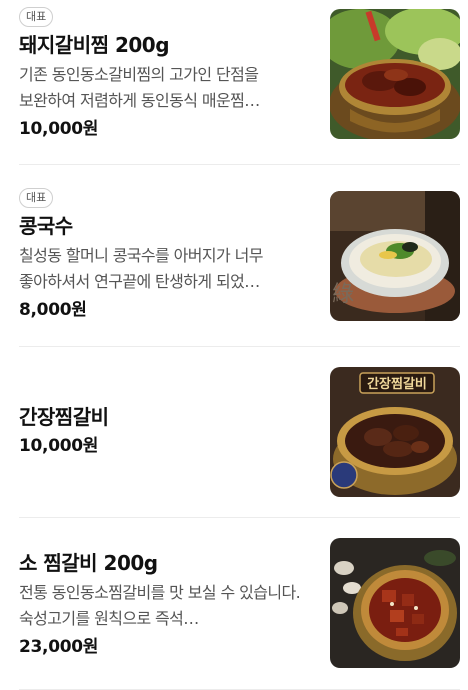 This screenshot has width=468, height=690. Describe the element at coordinates (53, 310) in the screenshot. I see `menu-item-price: 8,000원` at that location.